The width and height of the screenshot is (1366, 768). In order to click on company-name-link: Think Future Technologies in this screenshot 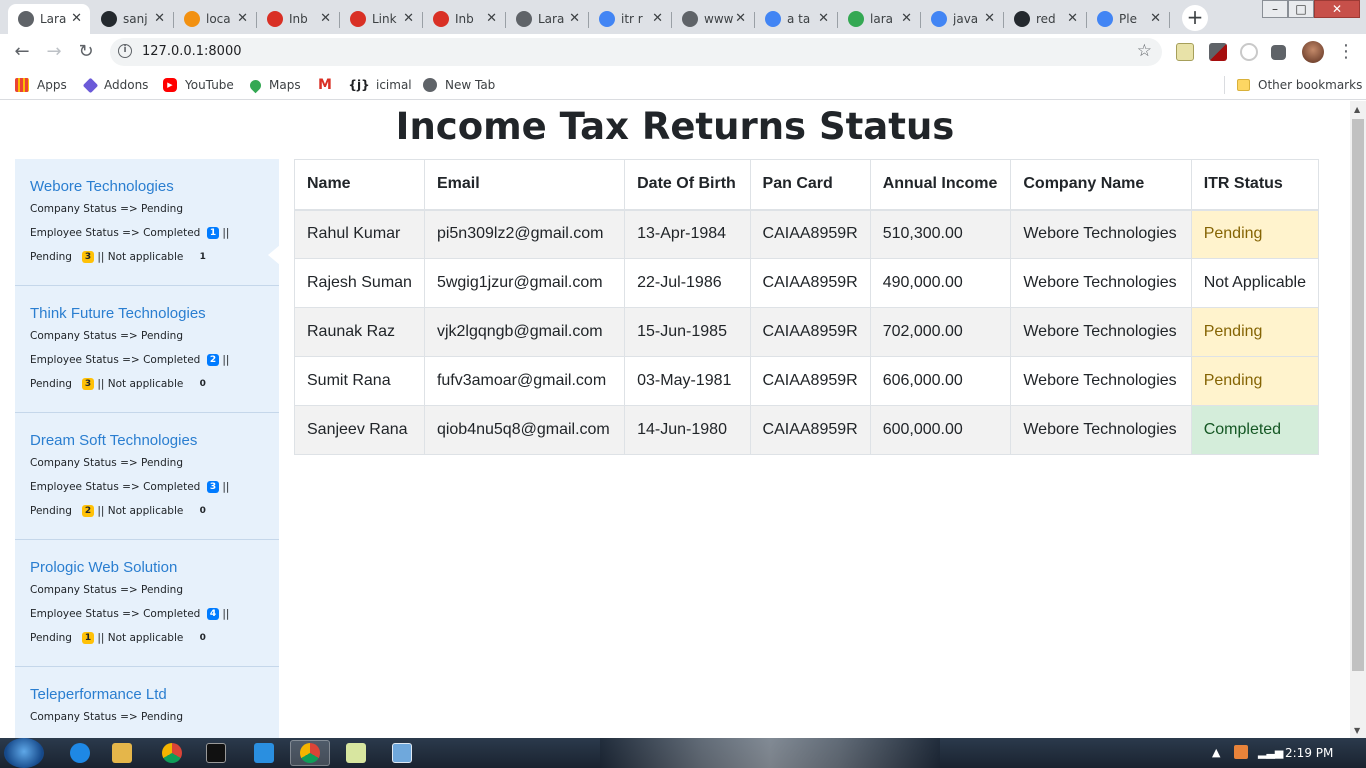, I will do `click(154, 314)`.